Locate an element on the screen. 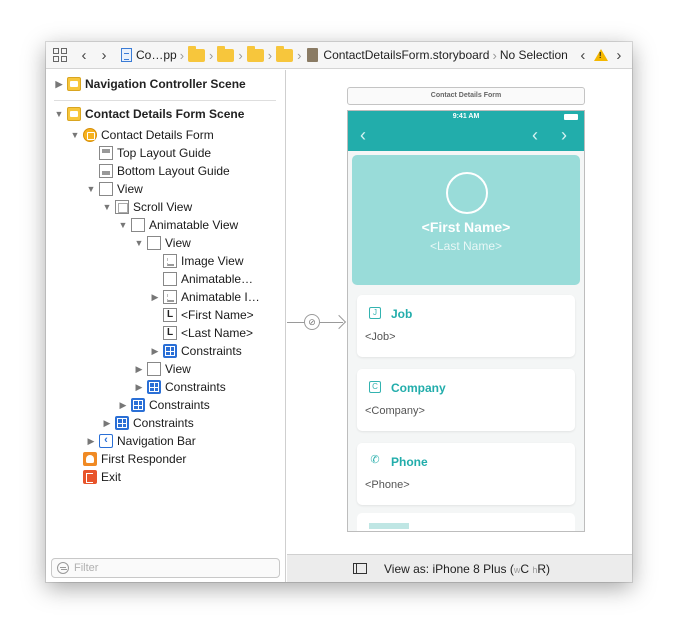 Image resolution: width=680 pixels, height=624 pixels. view-as-button: View as: iPhone 8 Plus (wC hR) is located at coordinates (467, 569).